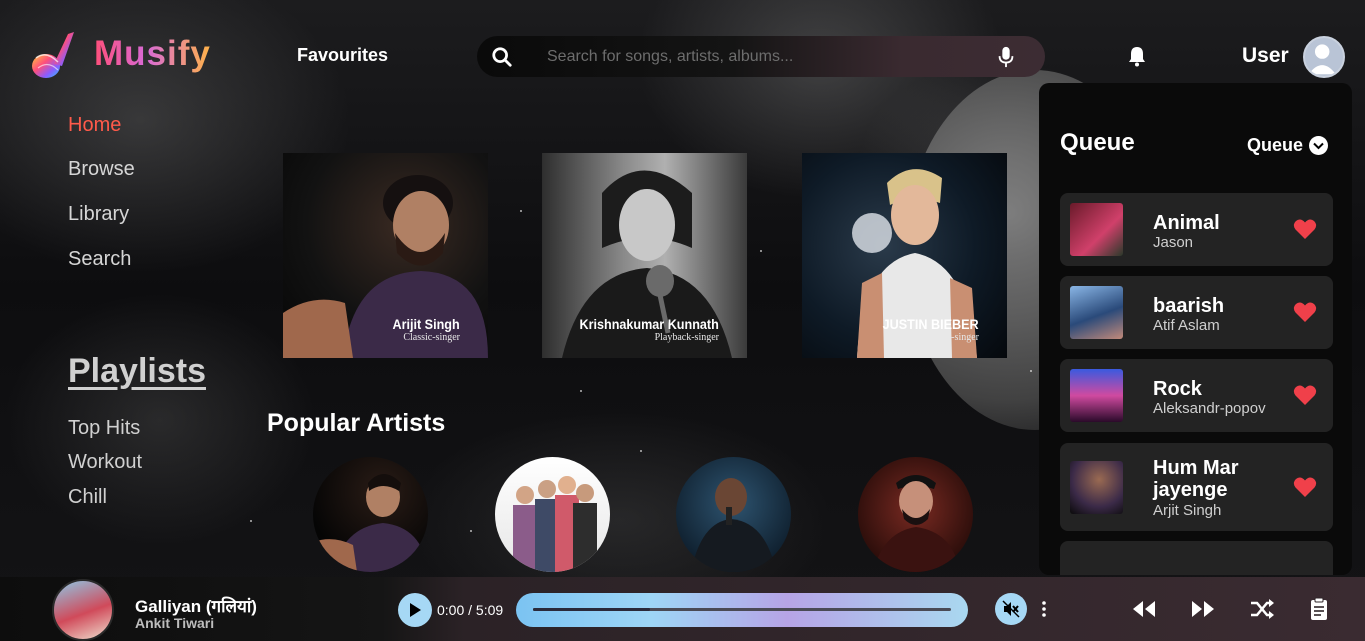 This screenshot has height=641, width=1365. What do you see at coordinates (94, 125) in the screenshot?
I see `nav-home: Home` at bounding box center [94, 125].